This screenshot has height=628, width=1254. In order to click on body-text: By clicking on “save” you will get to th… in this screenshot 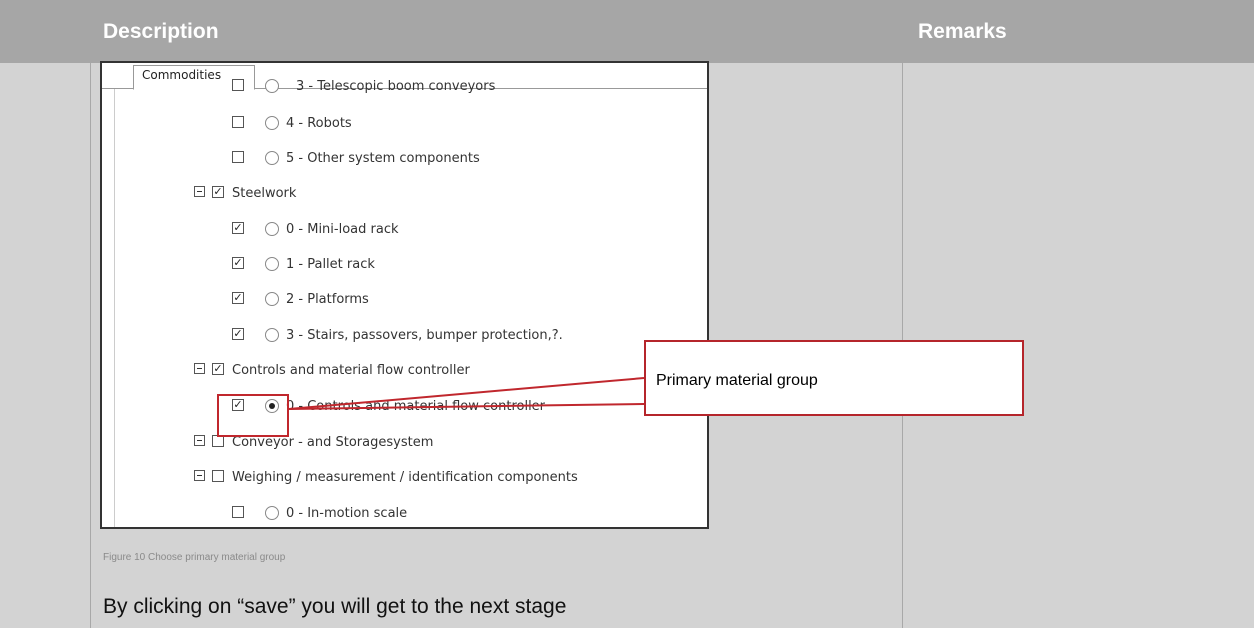, I will do `click(335, 606)`.